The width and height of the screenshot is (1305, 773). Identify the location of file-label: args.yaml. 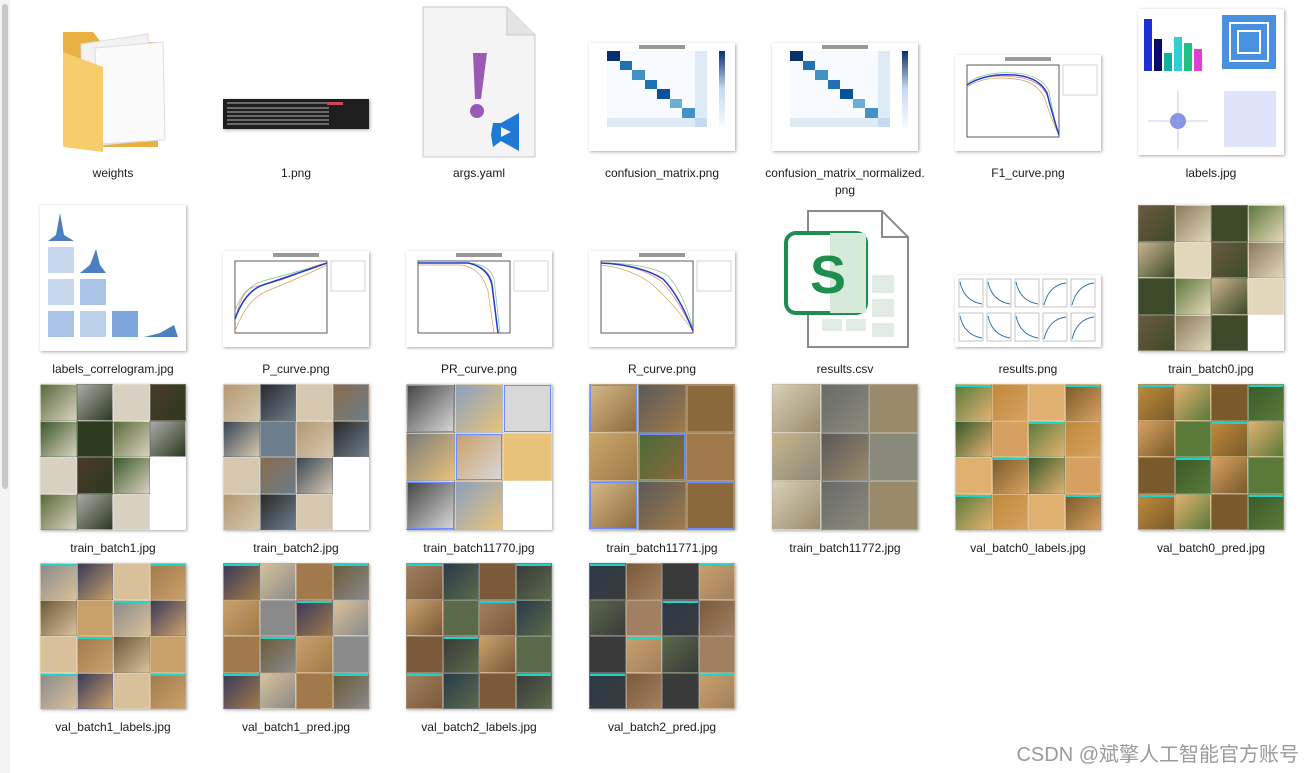
(478, 173).